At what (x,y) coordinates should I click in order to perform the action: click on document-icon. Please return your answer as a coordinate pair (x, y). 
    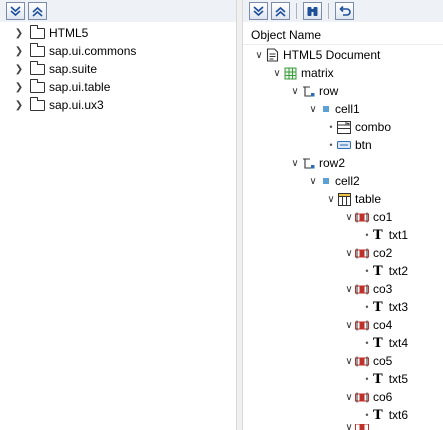
    Looking at the image, I should click on (272, 55).